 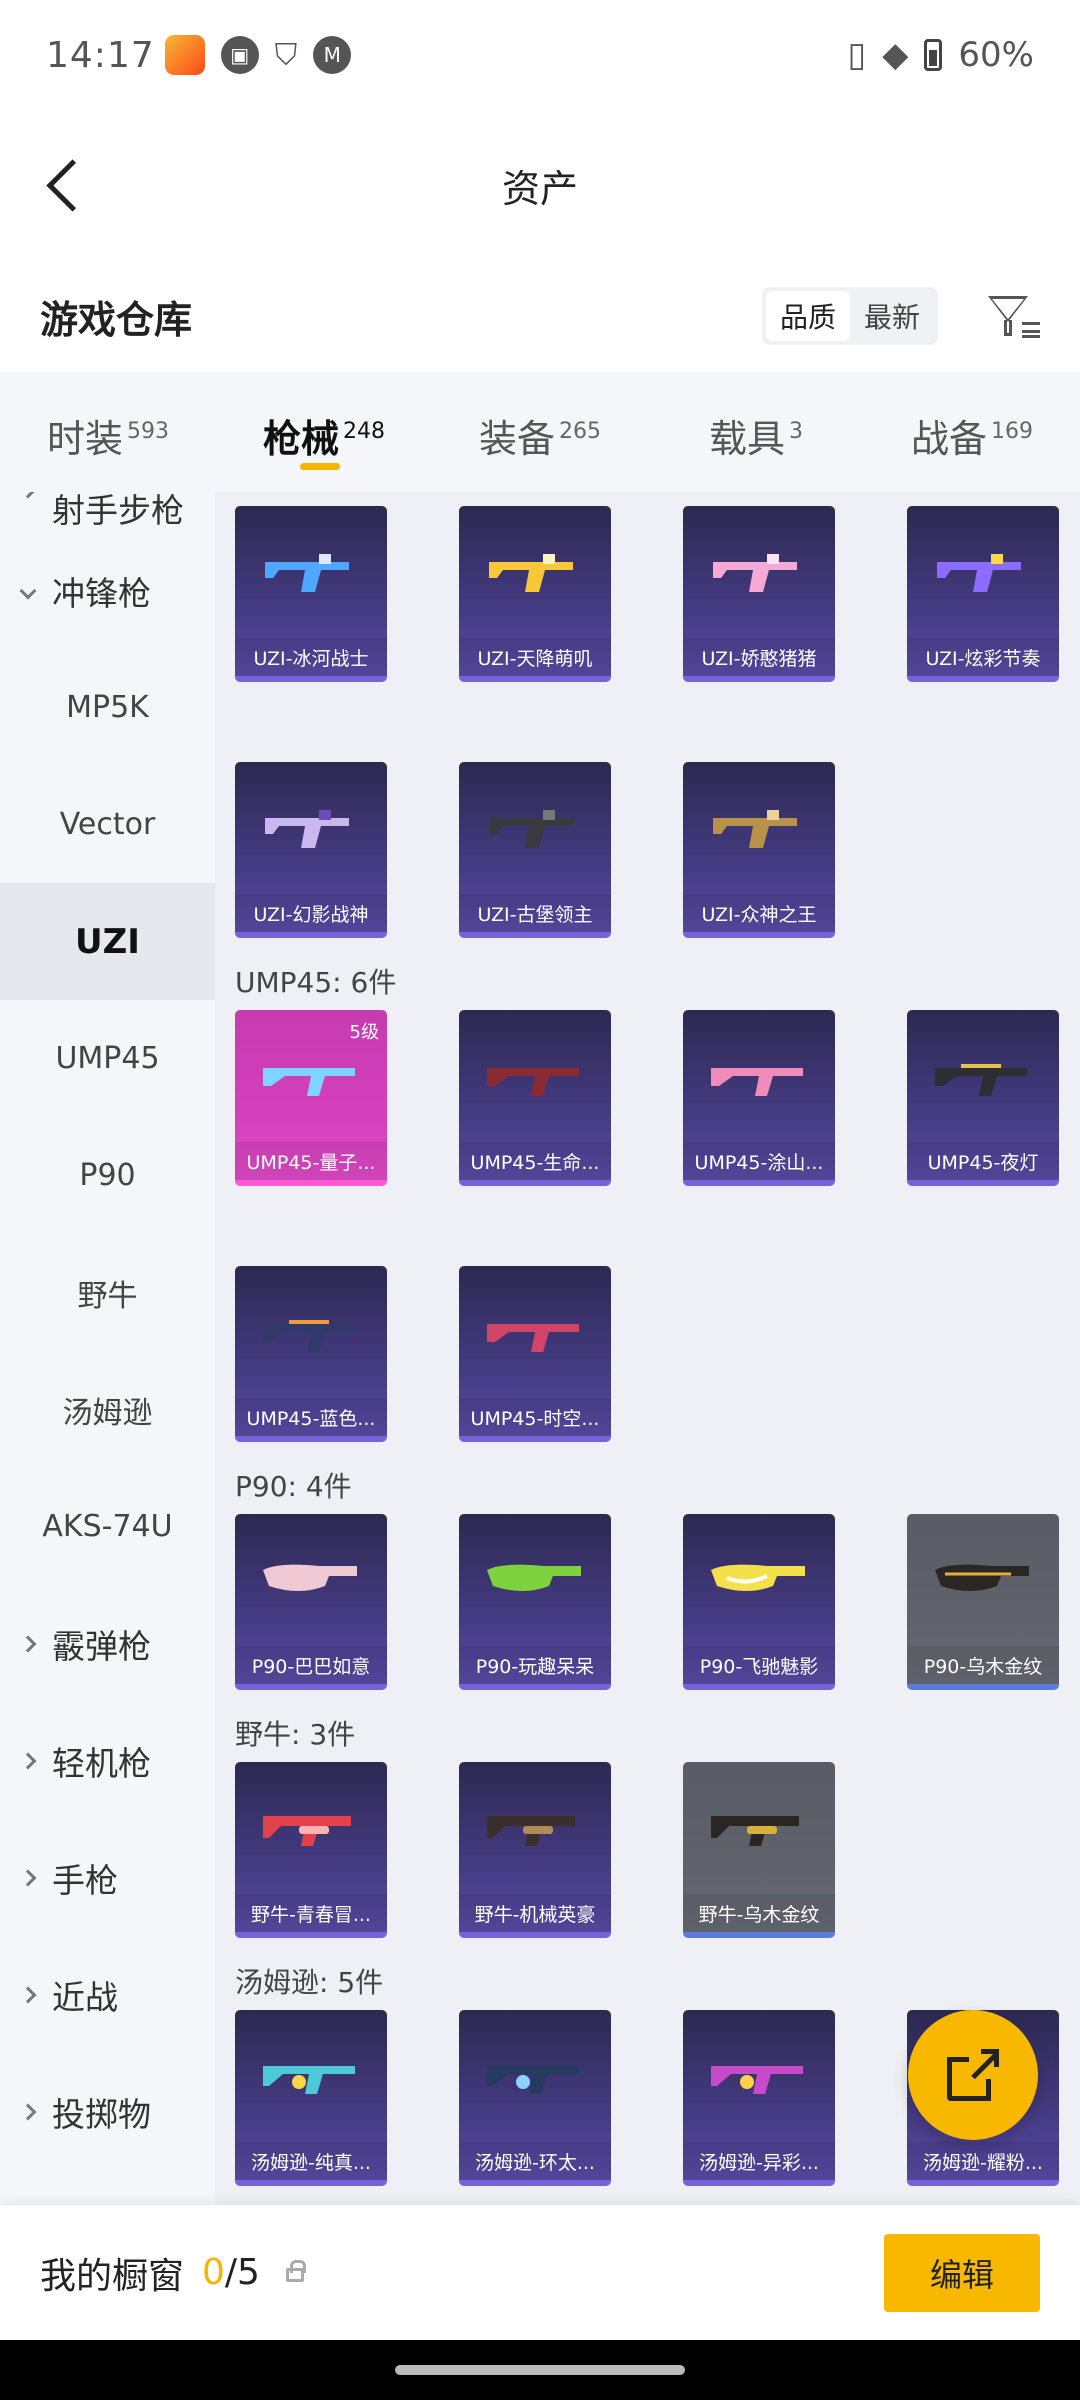 I want to click on skin-name: UZI-娇憨猪猪, so click(x=759, y=657).